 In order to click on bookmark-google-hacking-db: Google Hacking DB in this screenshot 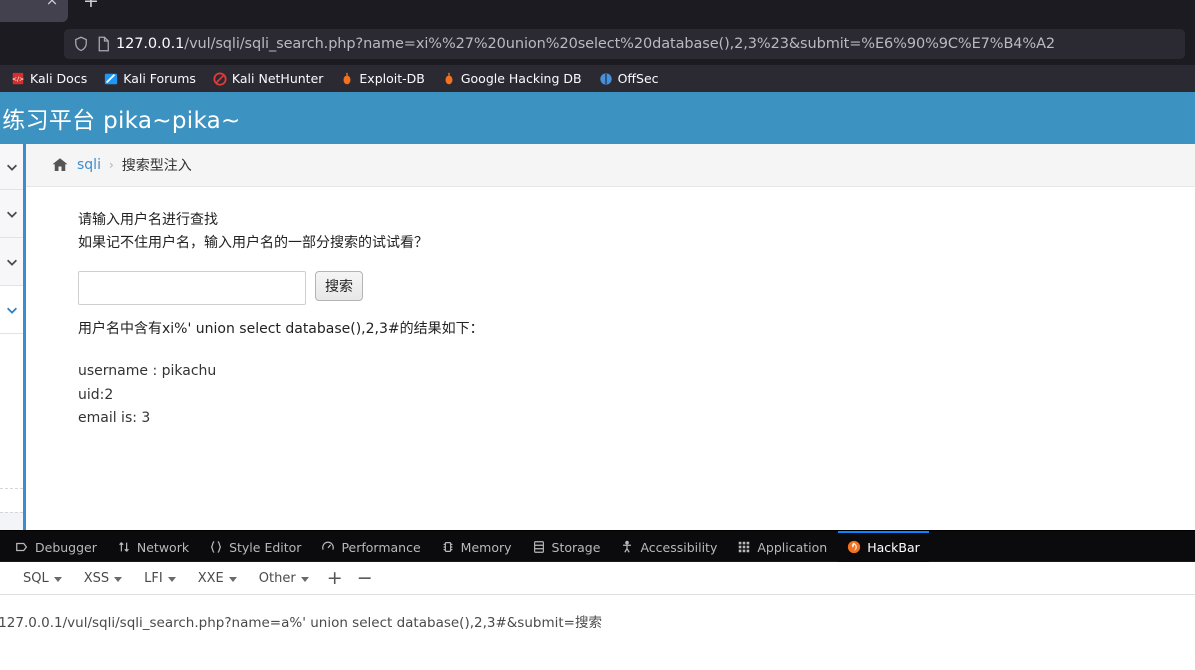, I will do `click(512, 78)`.